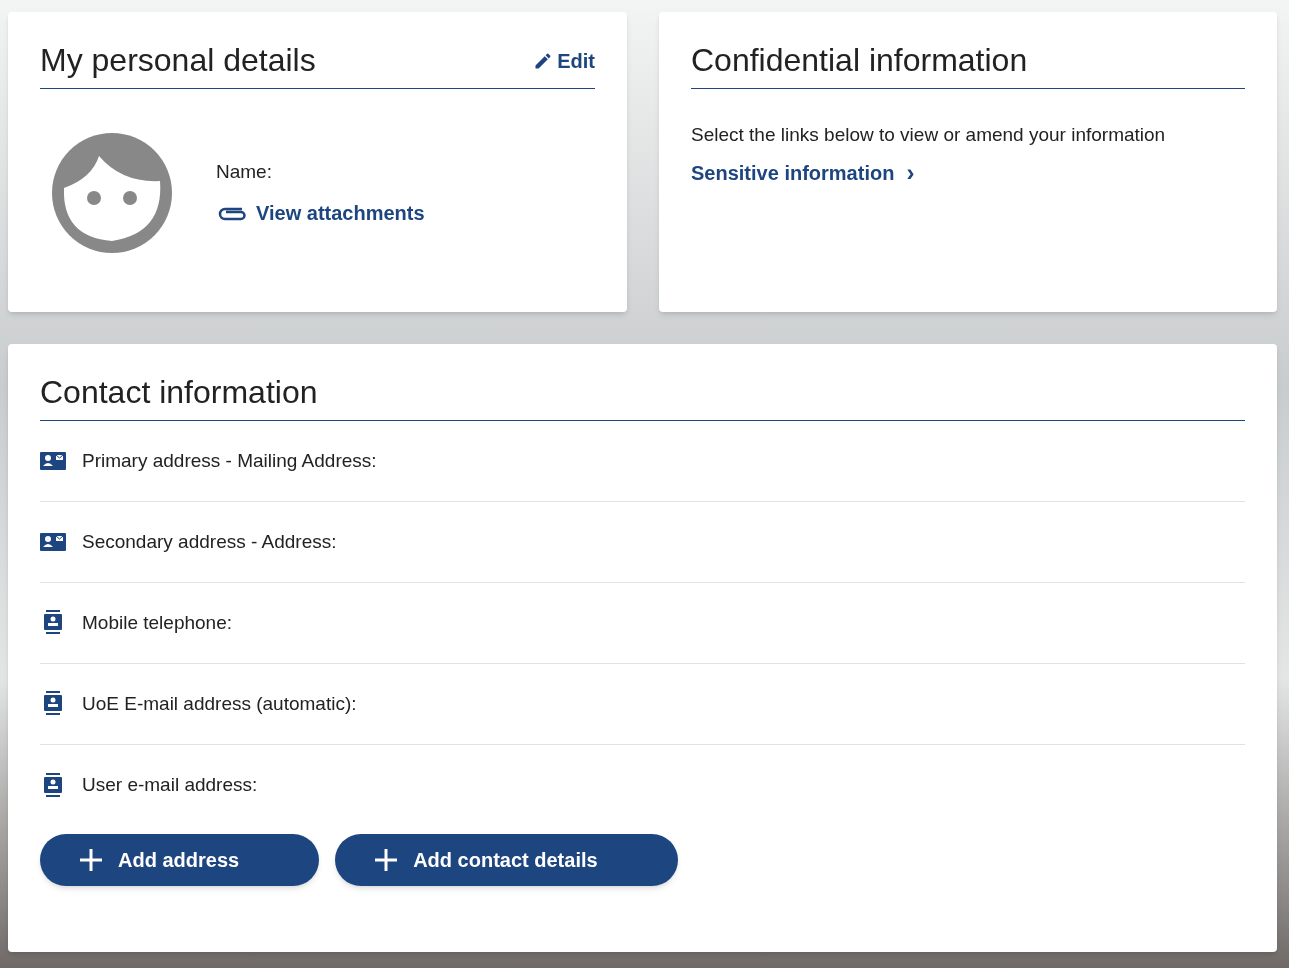 The image size is (1289, 968). I want to click on card-title: Contact information, so click(179, 392).